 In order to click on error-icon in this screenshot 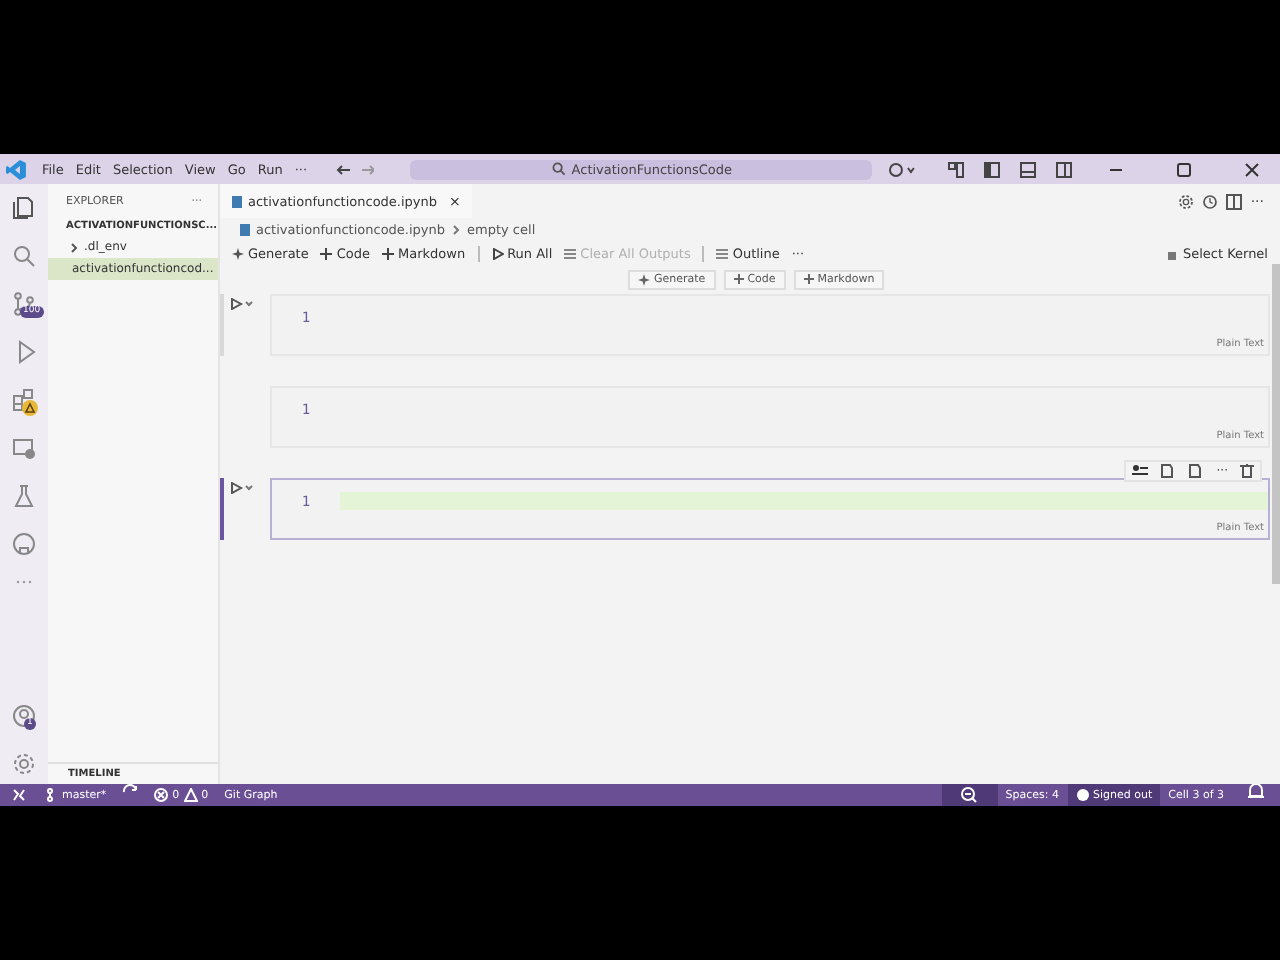, I will do `click(161, 795)`.